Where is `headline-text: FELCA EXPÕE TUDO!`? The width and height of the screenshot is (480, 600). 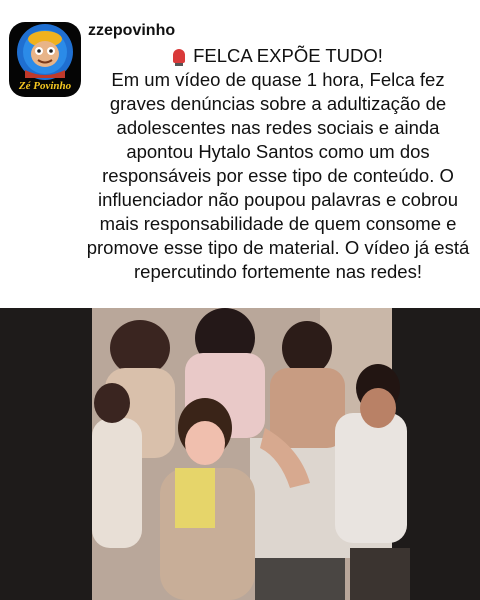 headline-text: FELCA EXPÕE TUDO! is located at coordinates (288, 55).